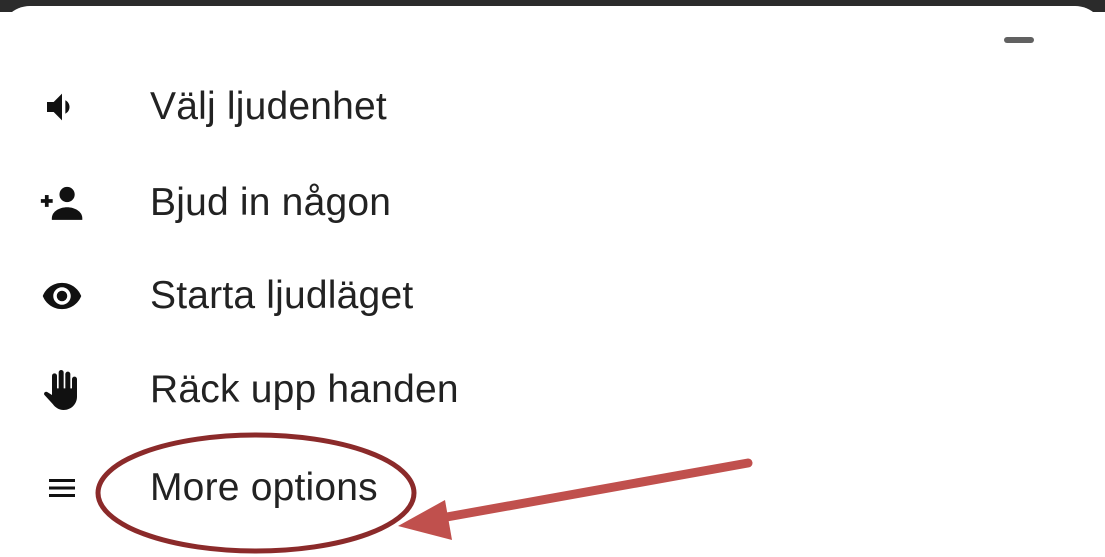  What do you see at coordinates (271, 202) in the screenshot?
I see `menu-item-label: Bjud in någon` at bounding box center [271, 202].